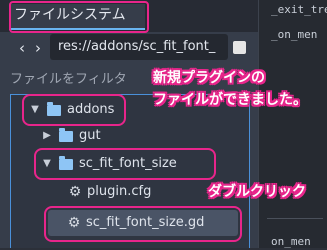  I want to click on tree-item-gut: ▶ gut, so click(92, 136).